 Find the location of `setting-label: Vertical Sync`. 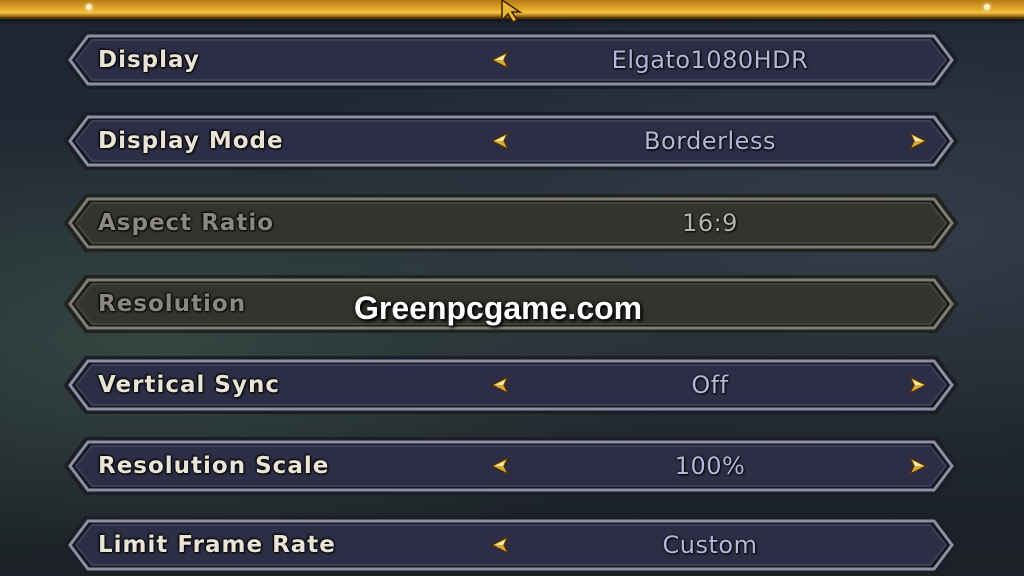

setting-label: Vertical Sync is located at coordinates (189, 385).